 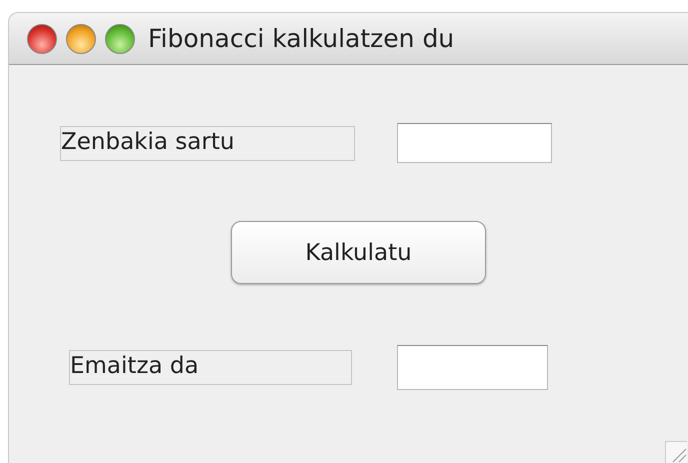 What do you see at coordinates (301, 38) in the screenshot?
I see `window-title: Fibonacci kalkulatzen du` at bounding box center [301, 38].